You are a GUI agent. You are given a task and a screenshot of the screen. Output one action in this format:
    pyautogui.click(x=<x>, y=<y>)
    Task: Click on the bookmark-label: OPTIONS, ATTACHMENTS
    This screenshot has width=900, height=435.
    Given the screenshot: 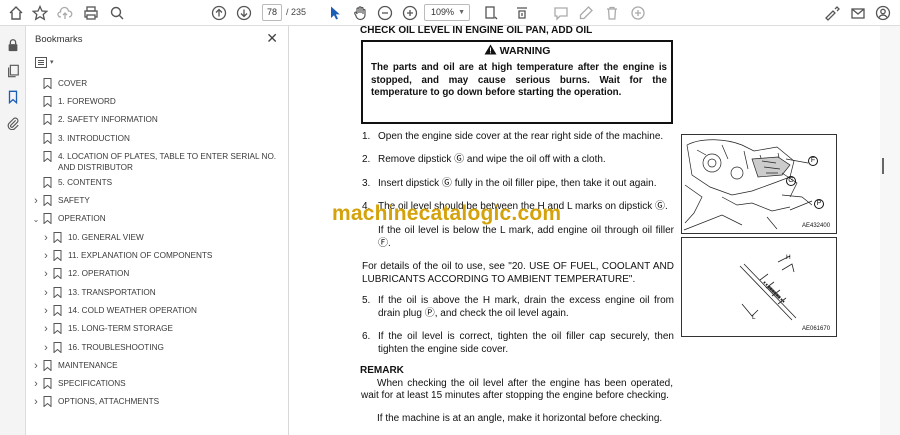 What is the action you would take?
    pyautogui.click(x=109, y=401)
    